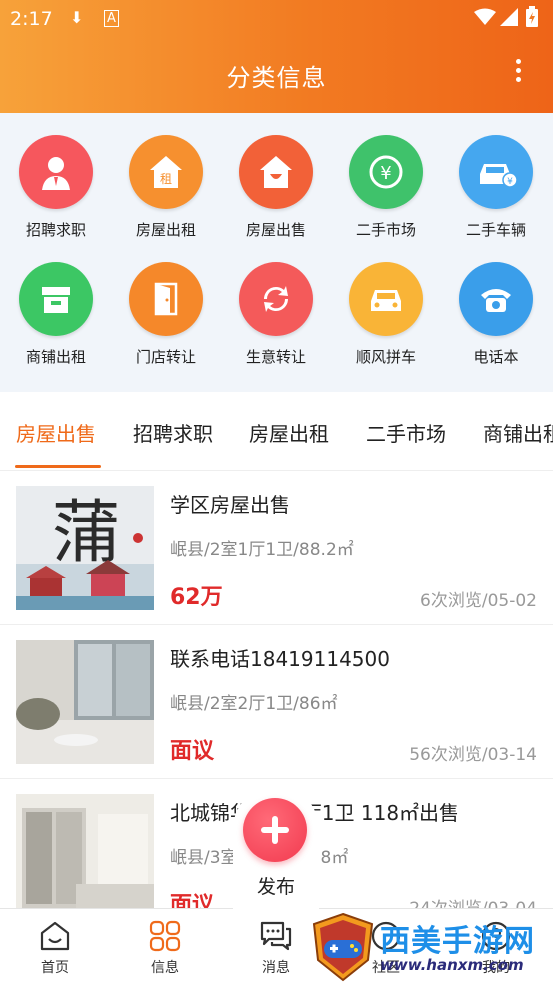  I want to click on svg-text: 租, so click(166, 179).